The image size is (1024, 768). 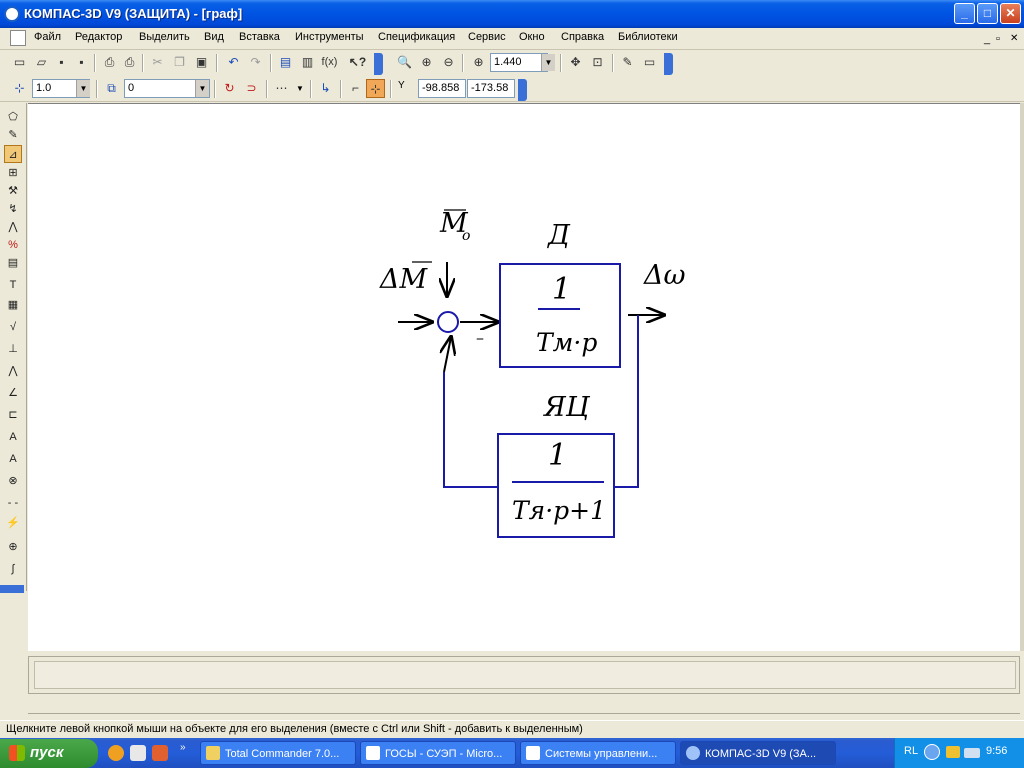 What do you see at coordinates (13, 173) in the screenshot?
I see `grid-tool-icon: ⊞` at bounding box center [13, 173].